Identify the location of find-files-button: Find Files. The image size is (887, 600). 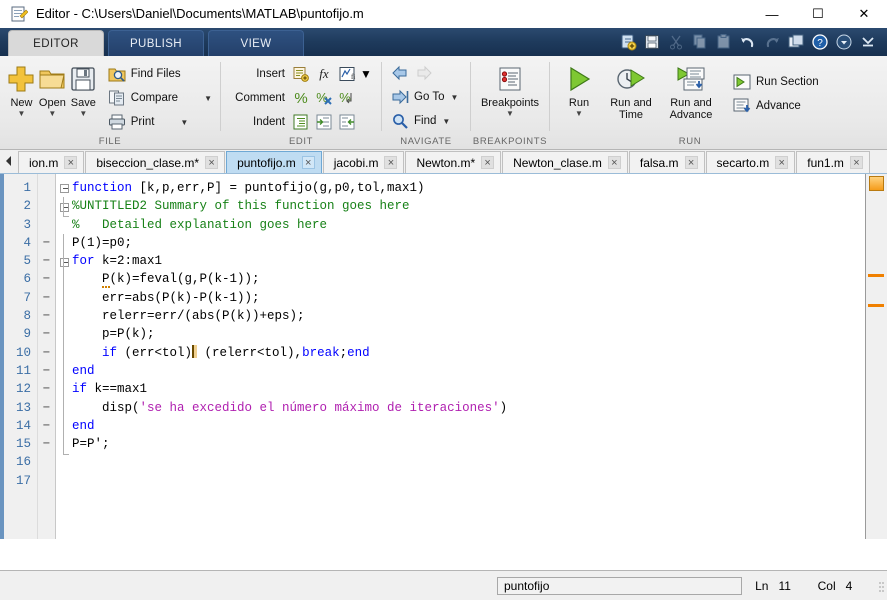
(159, 74).